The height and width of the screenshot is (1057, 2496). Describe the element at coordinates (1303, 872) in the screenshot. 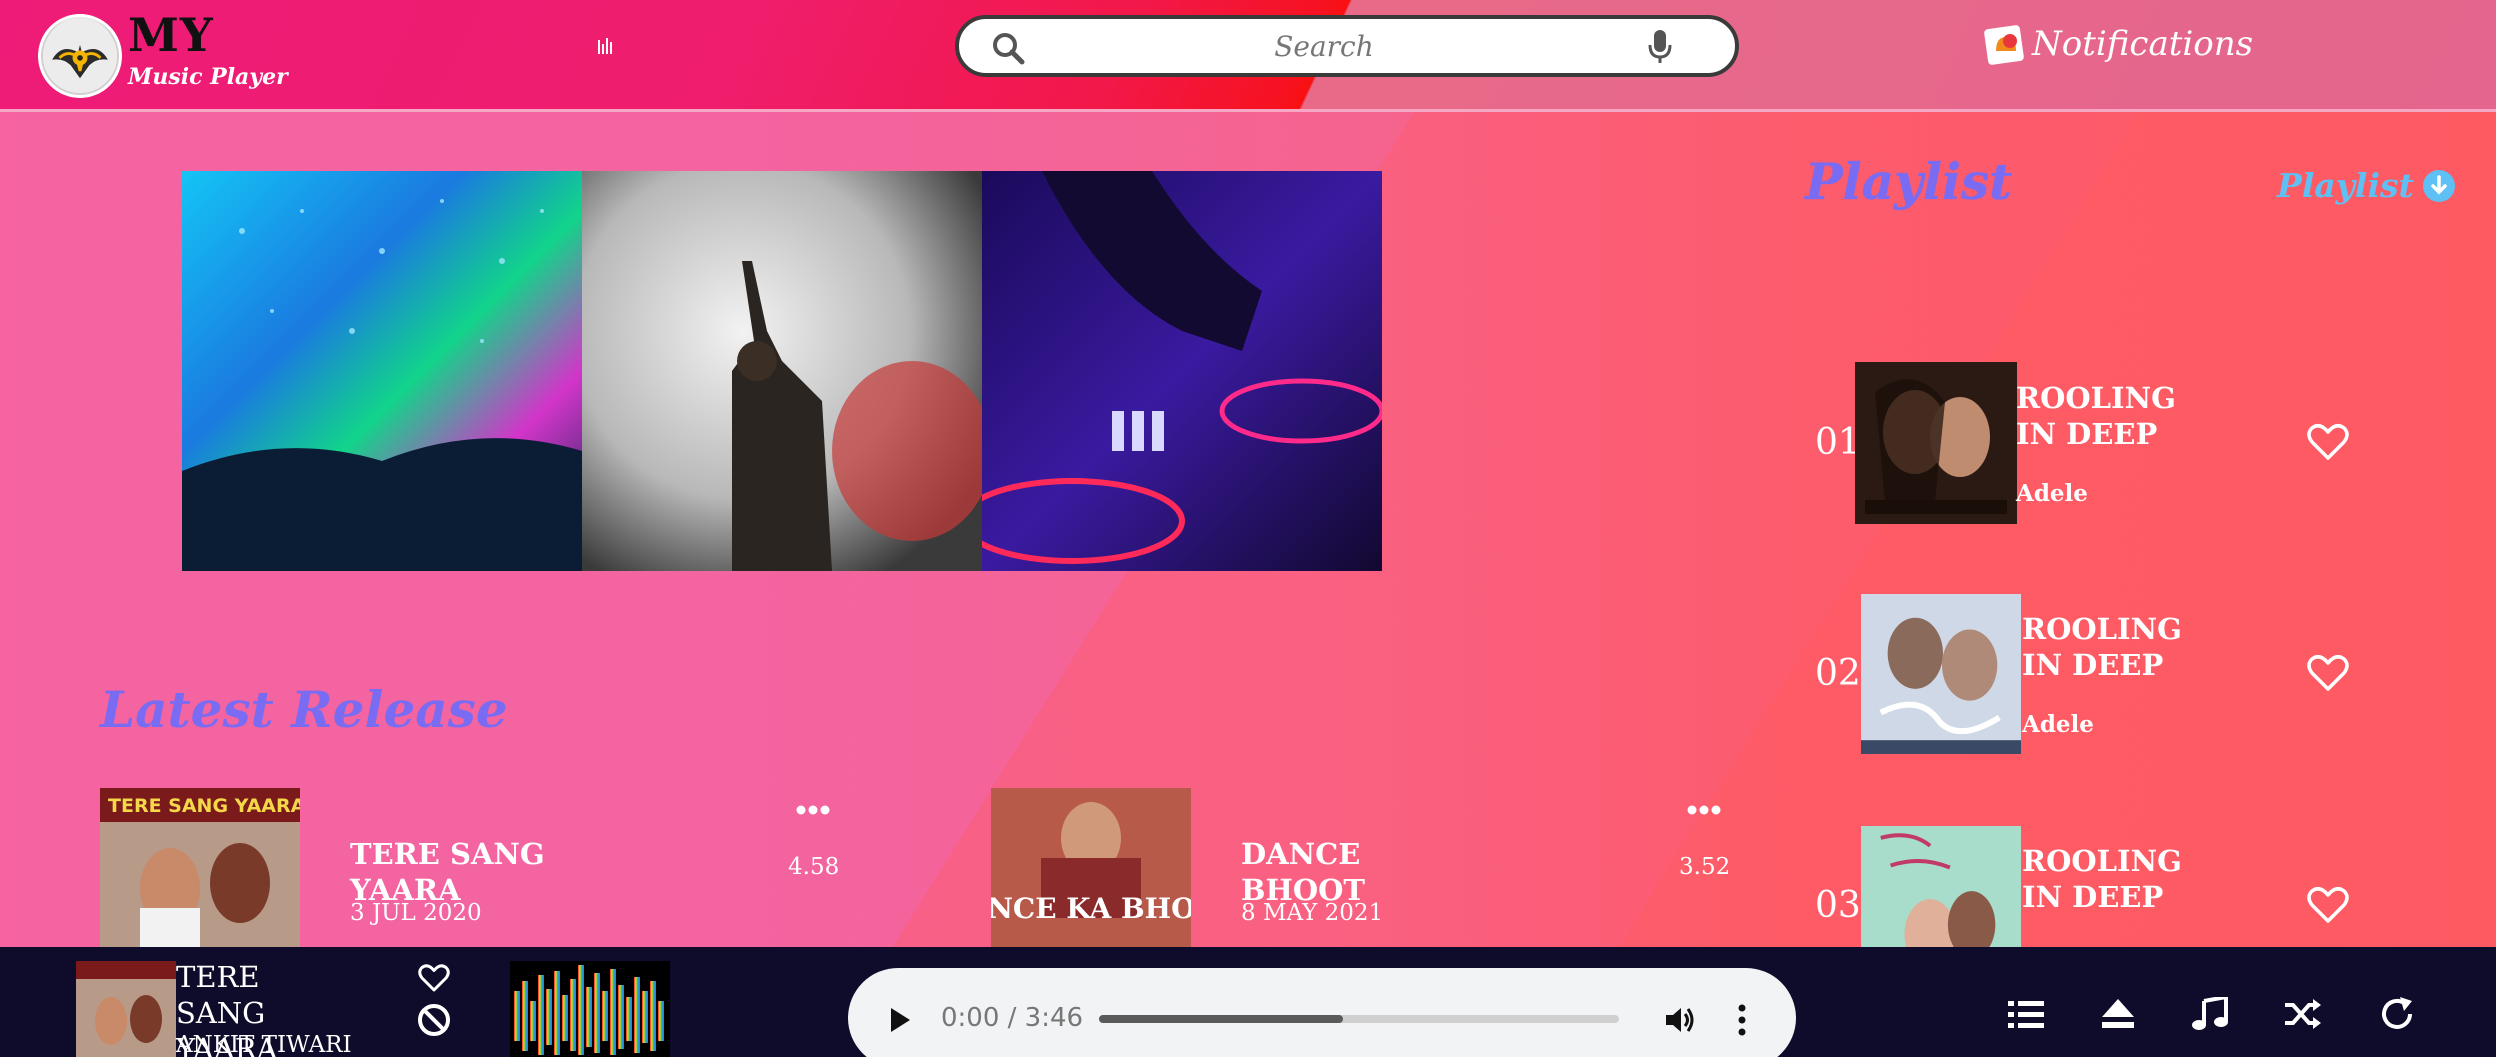

I see `release-title: DANCE BHOOT` at that location.